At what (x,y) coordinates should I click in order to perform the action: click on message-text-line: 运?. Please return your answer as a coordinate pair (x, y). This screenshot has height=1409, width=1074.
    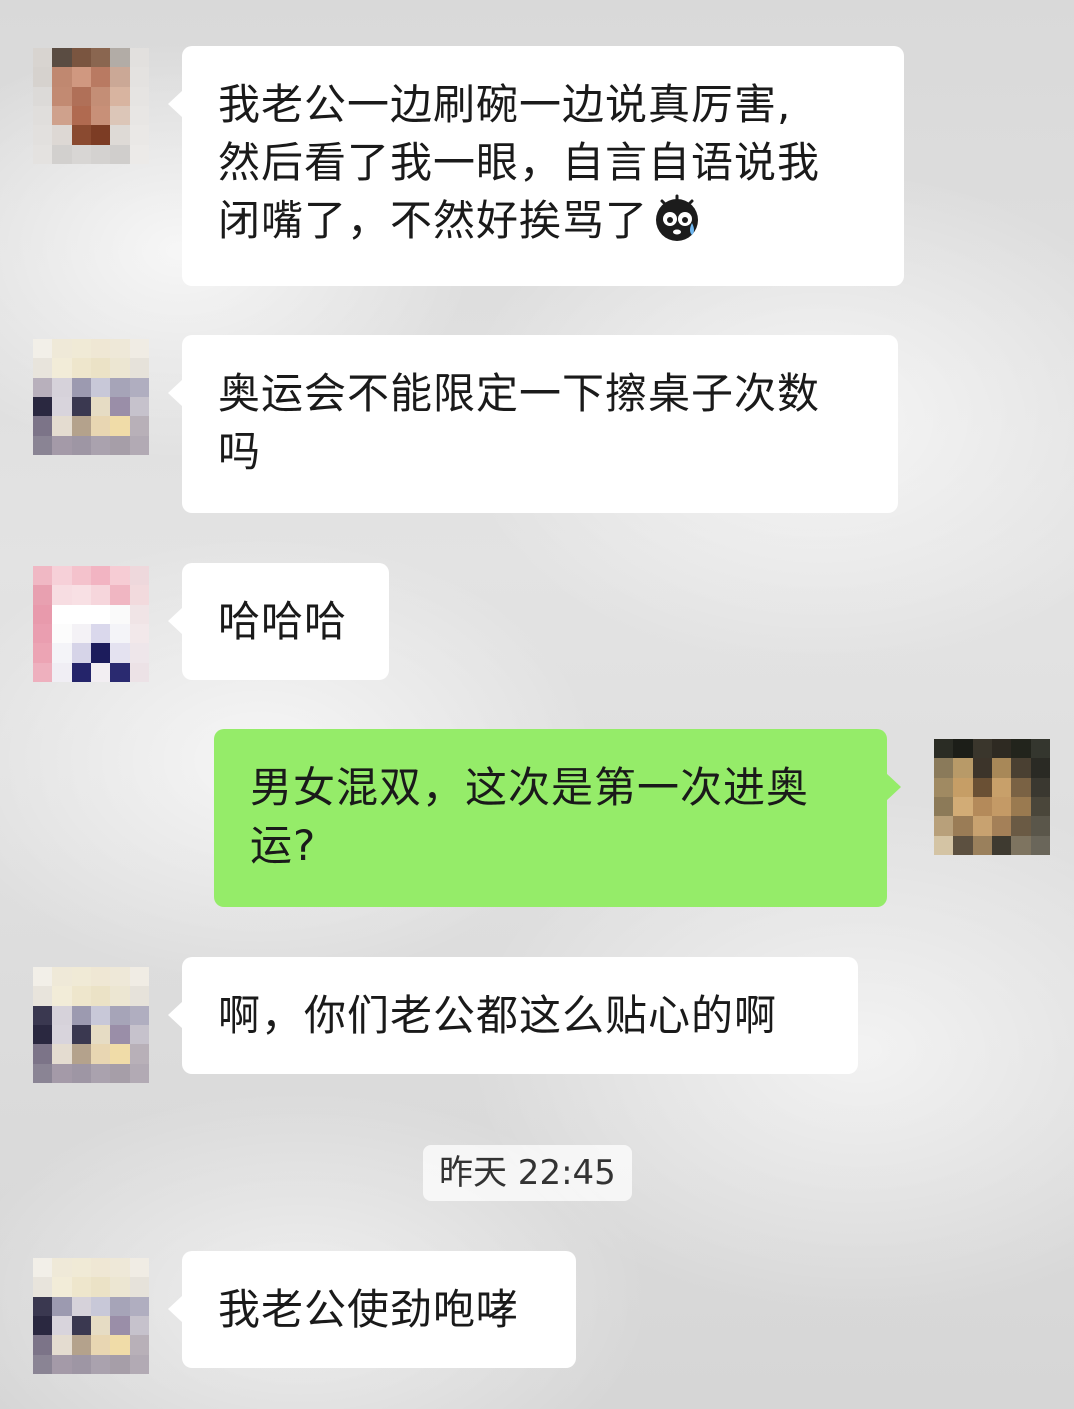
    Looking at the image, I should click on (283, 845).